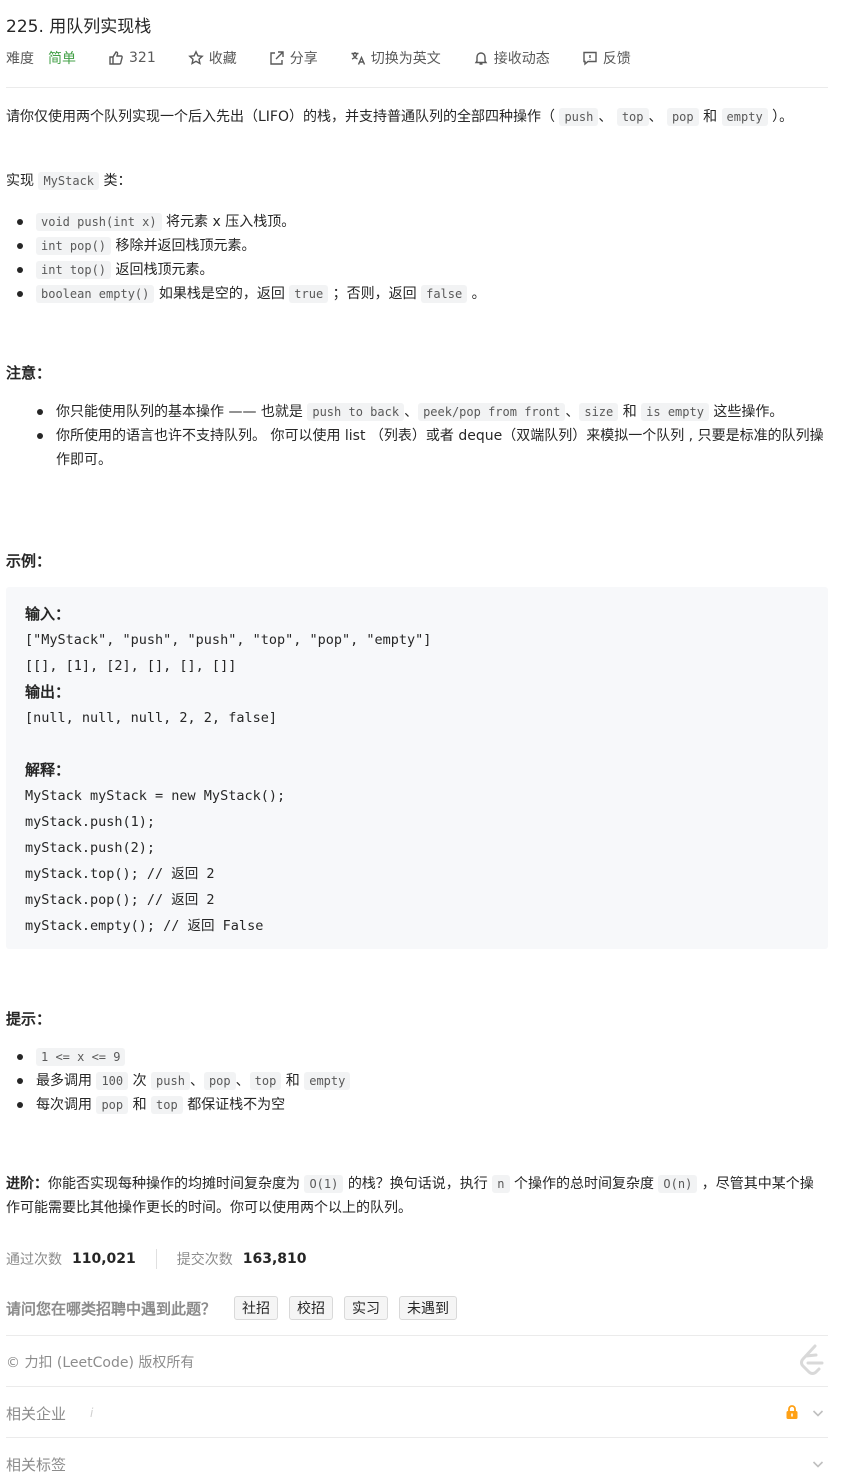  I want to click on impl-prefix: 实现, so click(20, 181).